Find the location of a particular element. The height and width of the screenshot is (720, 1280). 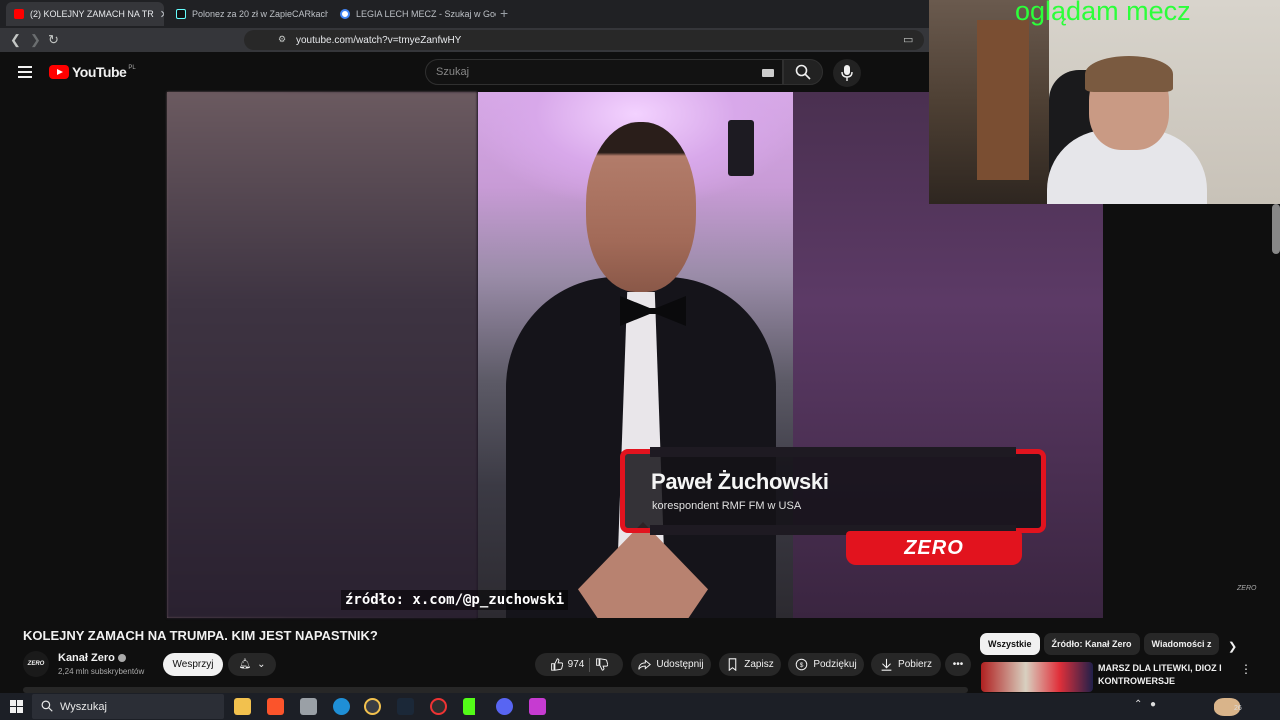

super-thanks-icon: $ is located at coordinates (802, 664).